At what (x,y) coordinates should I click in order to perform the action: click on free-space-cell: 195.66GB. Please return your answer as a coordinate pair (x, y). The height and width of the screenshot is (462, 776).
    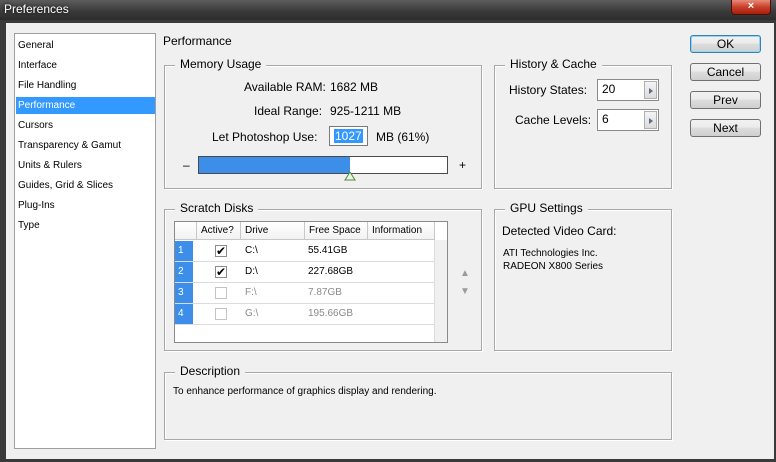
    Looking at the image, I should click on (331, 313).